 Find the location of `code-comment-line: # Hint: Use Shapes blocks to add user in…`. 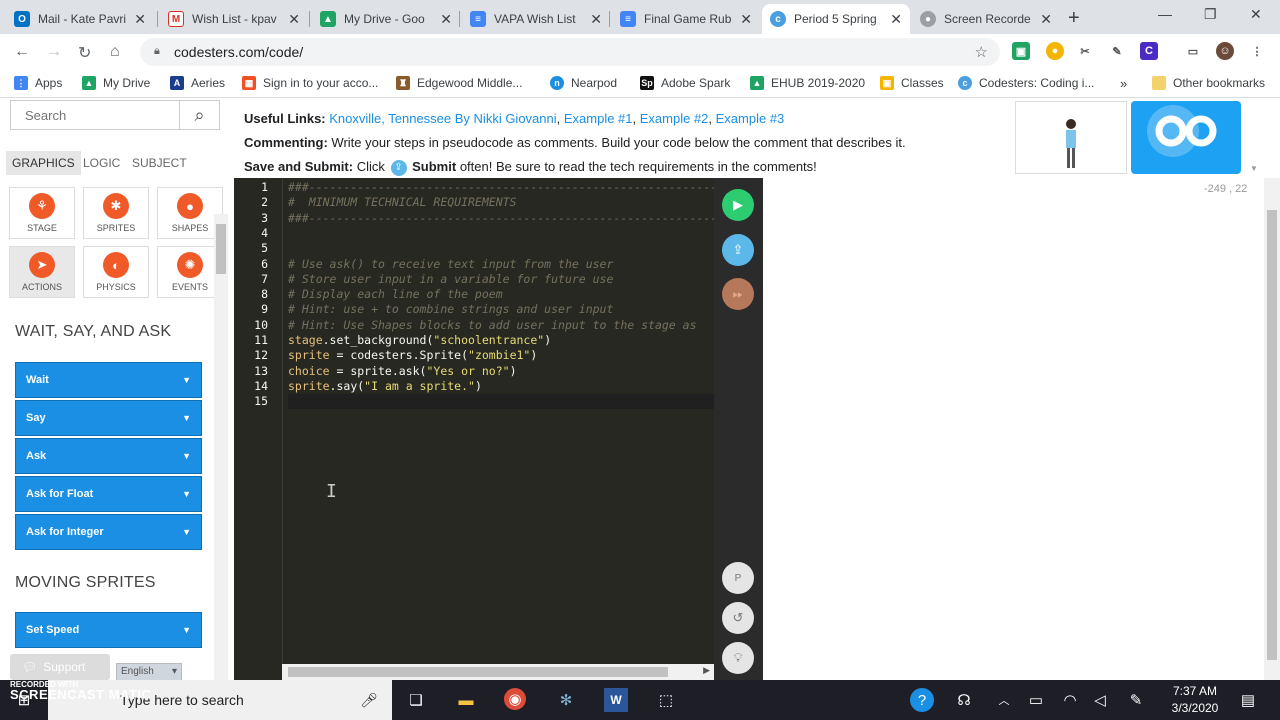

code-comment-line: # Hint: Use Shapes blocks to add user in… is located at coordinates (492, 325).